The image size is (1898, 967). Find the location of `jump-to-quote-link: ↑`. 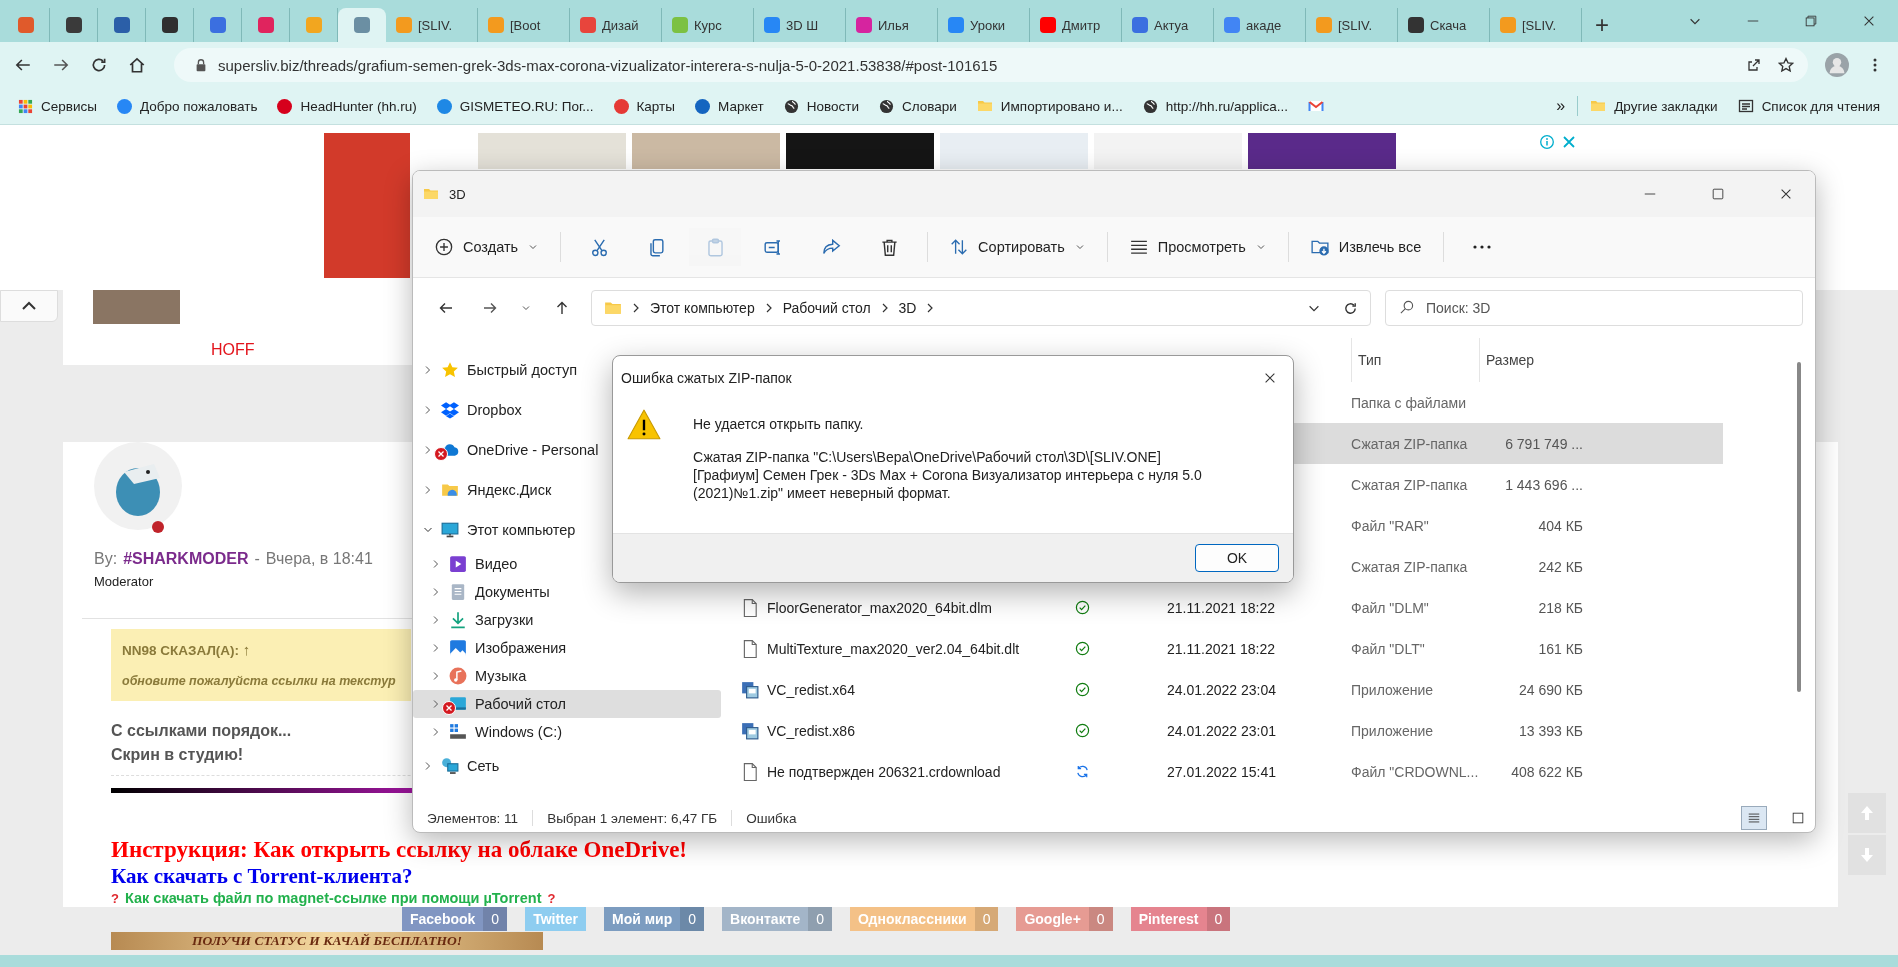

jump-to-quote-link: ↑ is located at coordinates (246, 649).